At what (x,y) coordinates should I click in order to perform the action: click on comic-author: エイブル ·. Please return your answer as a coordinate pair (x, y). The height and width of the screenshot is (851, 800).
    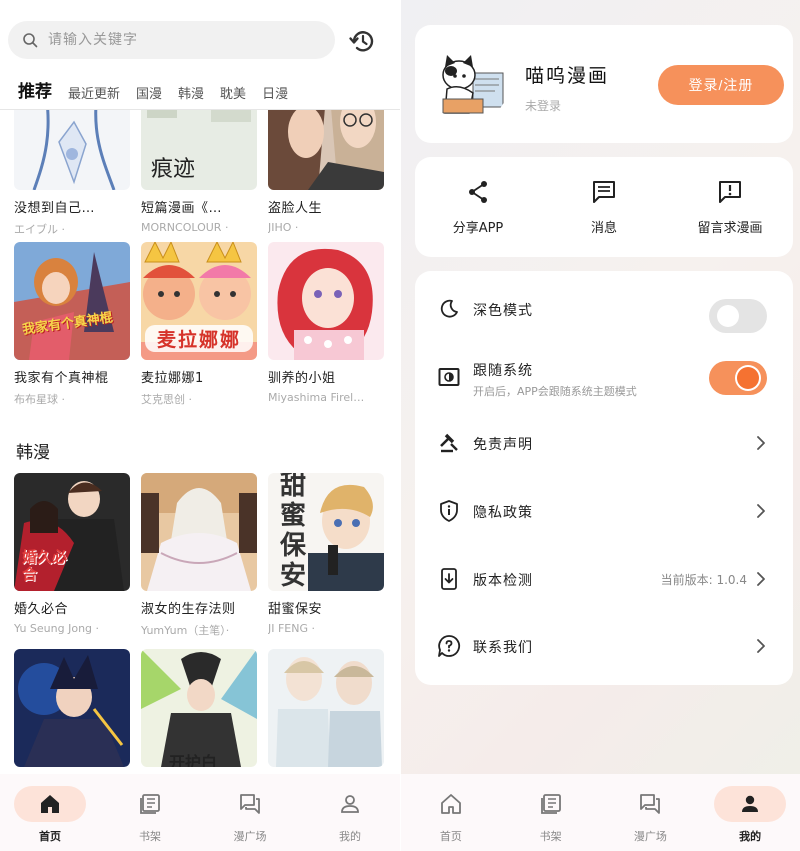
    Looking at the image, I should click on (39, 229).